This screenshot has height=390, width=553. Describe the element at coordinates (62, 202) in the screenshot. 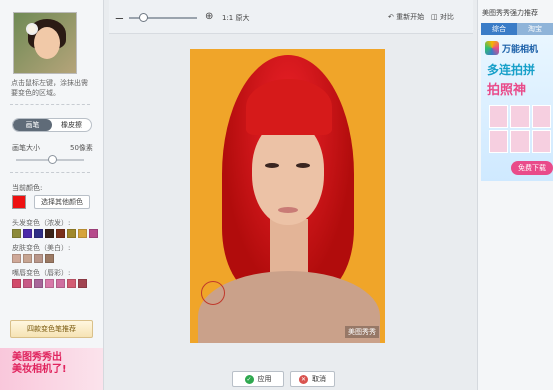

I see `pick-color-button: 选择其他颜色` at that location.